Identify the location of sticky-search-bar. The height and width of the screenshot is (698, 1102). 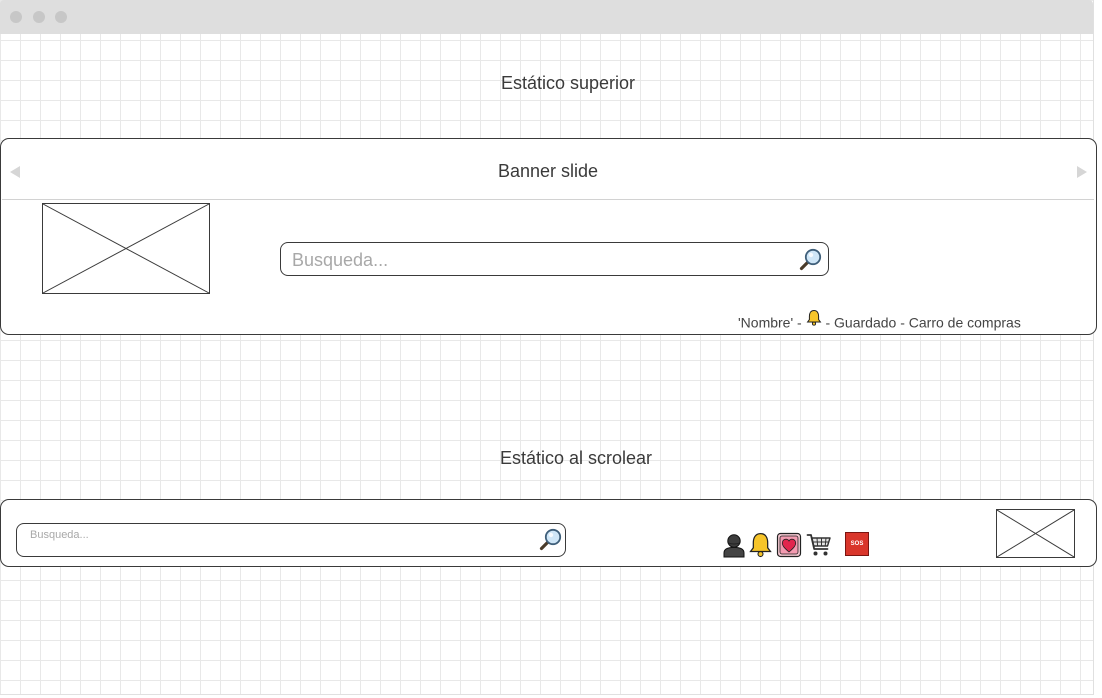
(291, 540).